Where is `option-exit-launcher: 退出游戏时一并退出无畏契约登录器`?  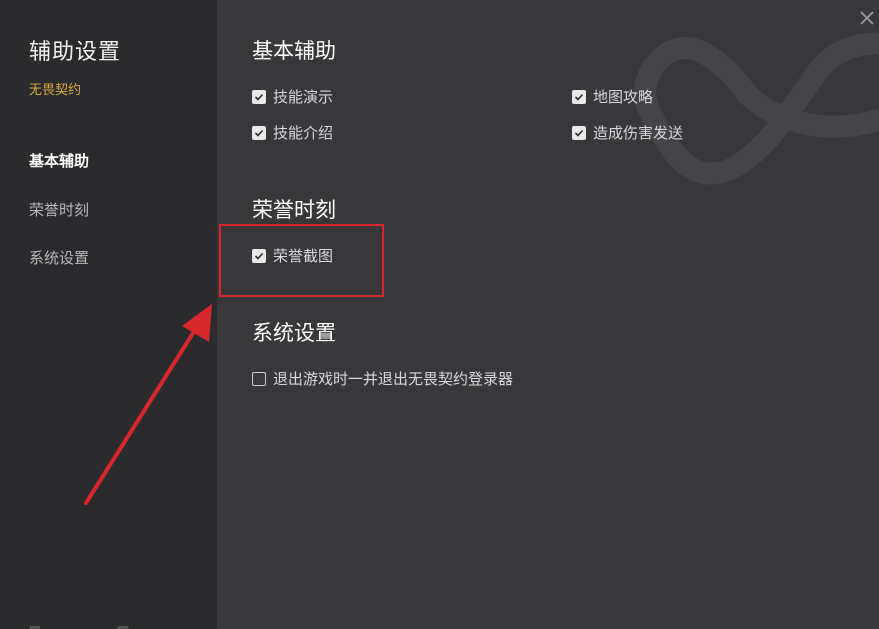 option-exit-launcher: 退出游戏时一并退出无畏契约登录器 is located at coordinates (382, 378).